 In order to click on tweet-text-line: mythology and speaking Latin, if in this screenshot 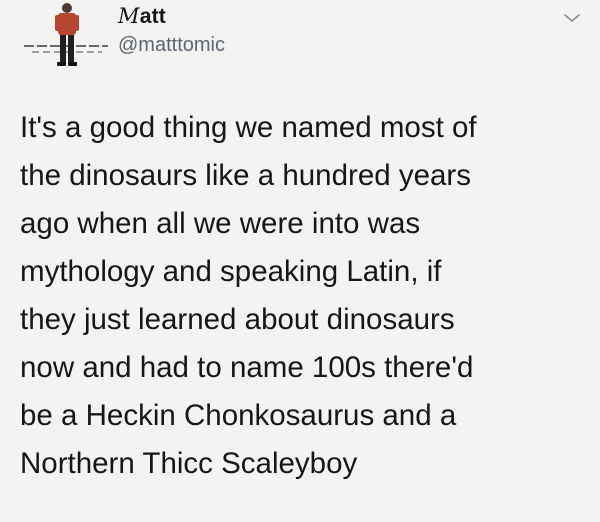, I will do `click(231, 271)`.